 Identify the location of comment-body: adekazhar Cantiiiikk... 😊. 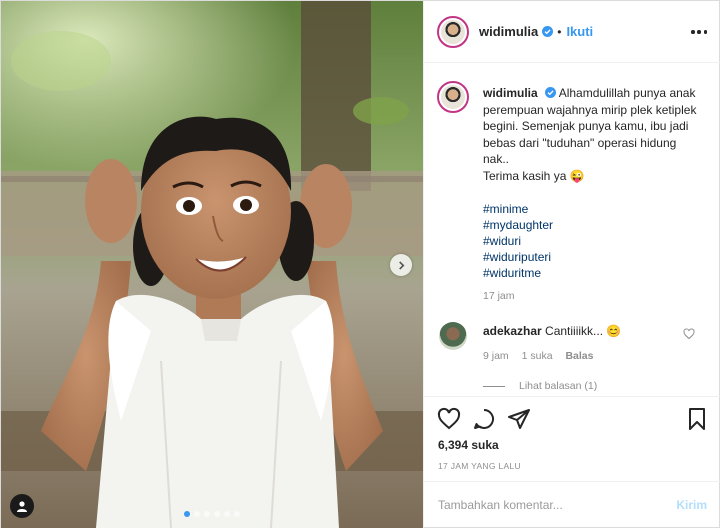
(583, 331).